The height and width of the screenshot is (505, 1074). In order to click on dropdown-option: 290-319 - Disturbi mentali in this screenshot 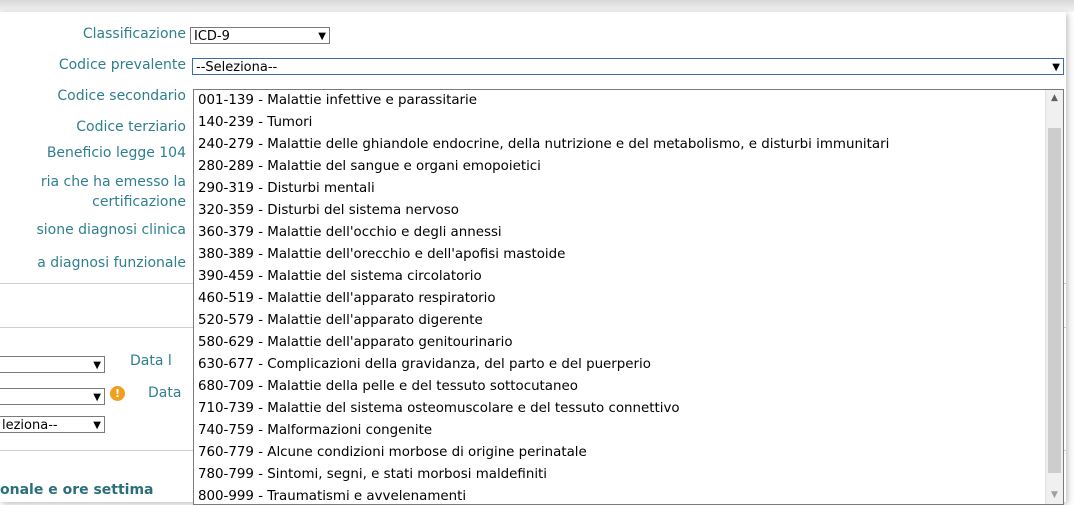, I will do `click(286, 189)`.